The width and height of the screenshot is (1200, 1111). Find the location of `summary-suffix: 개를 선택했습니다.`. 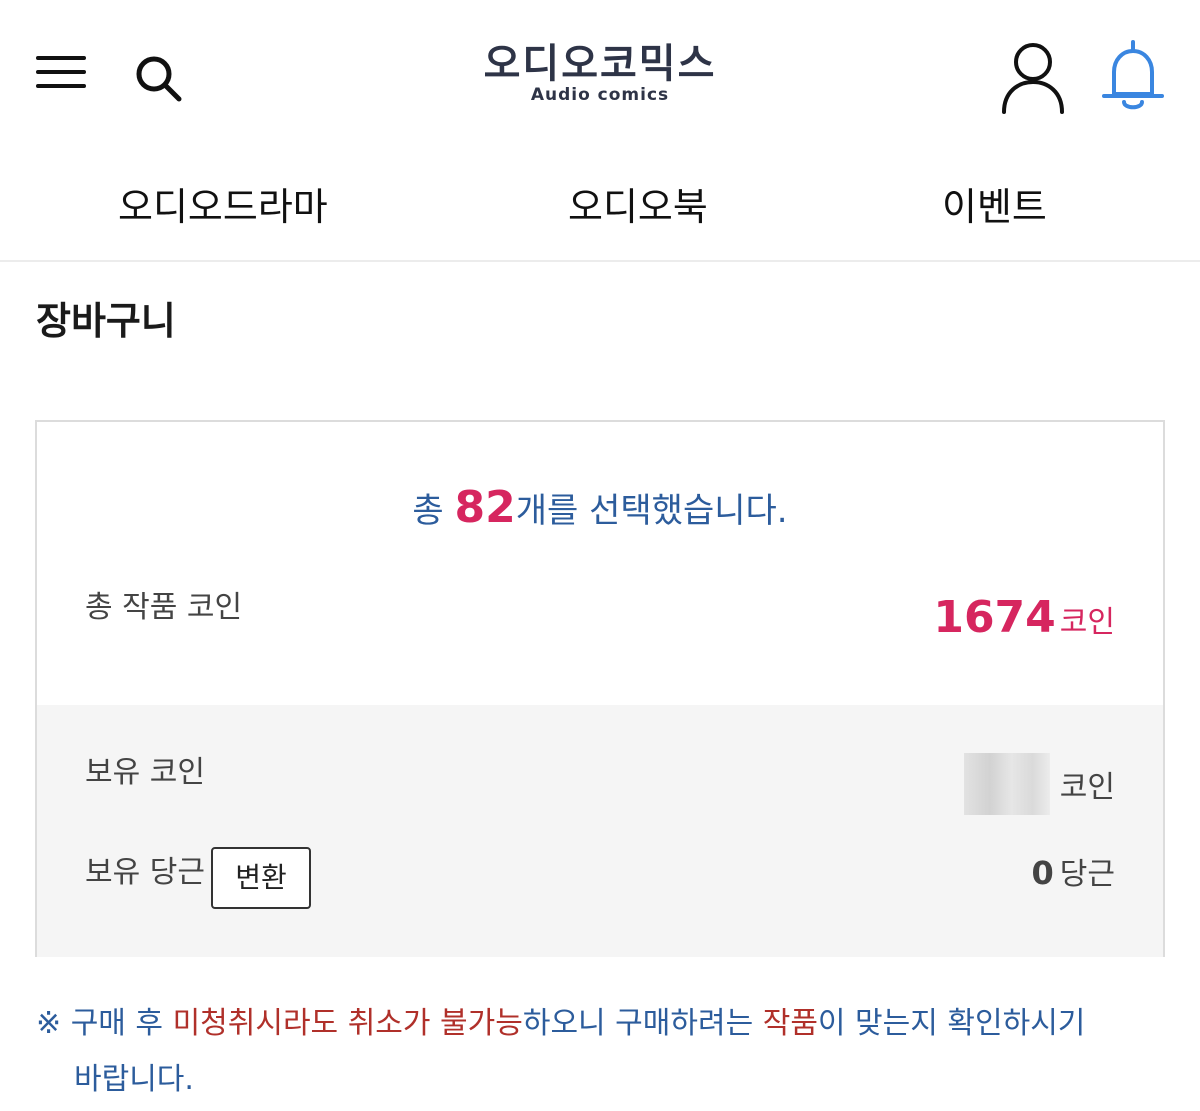

summary-suffix: 개를 선택했습니다. is located at coordinates (651, 511).